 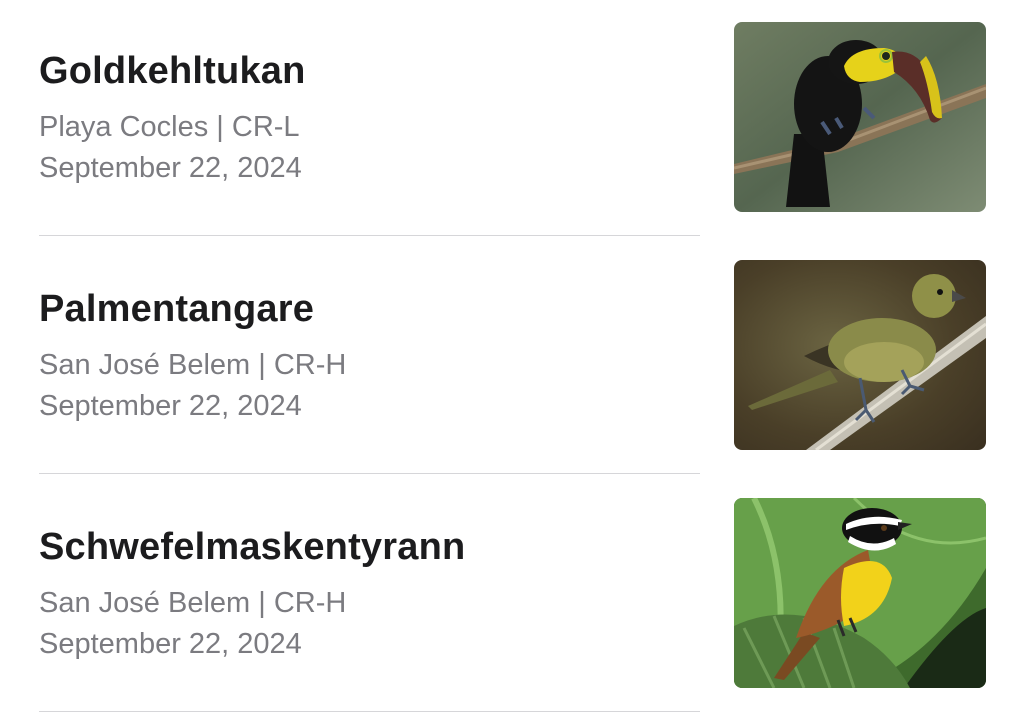 I want to click on sighting-location: Playa Cocles | CR-L, so click(x=169, y=127).